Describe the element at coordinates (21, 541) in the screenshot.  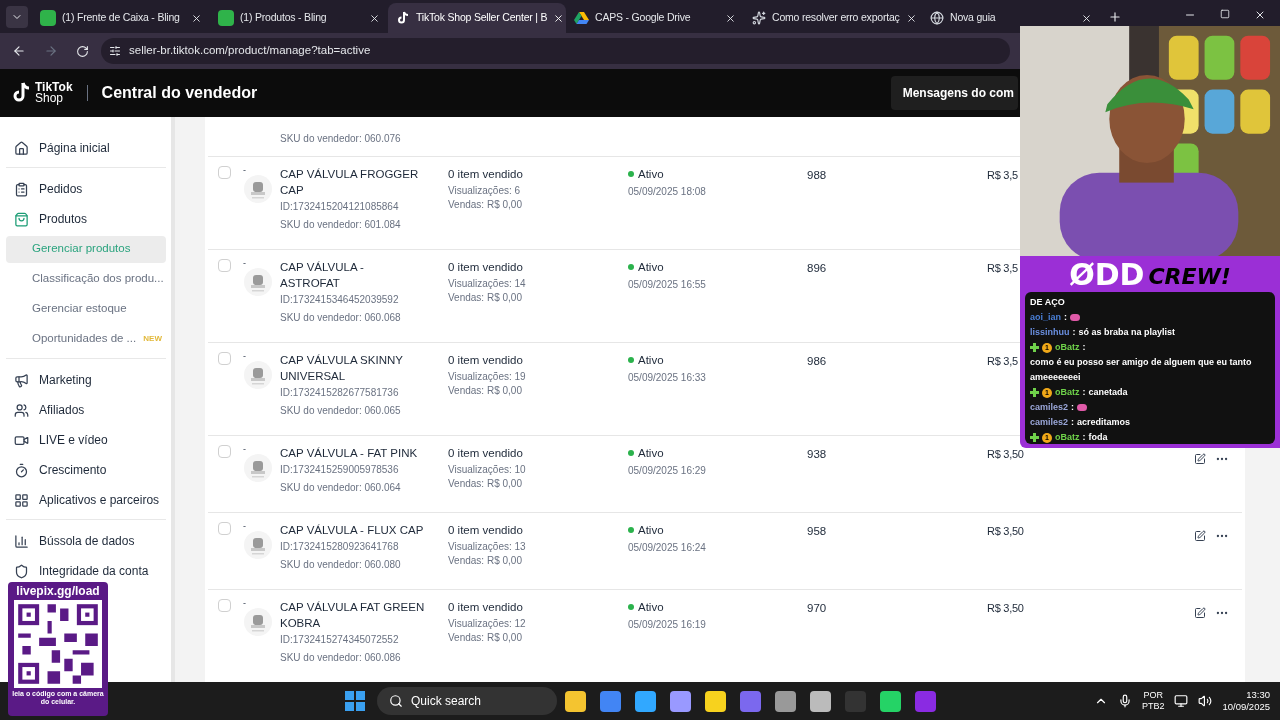
I see `chart-icon` at that location.